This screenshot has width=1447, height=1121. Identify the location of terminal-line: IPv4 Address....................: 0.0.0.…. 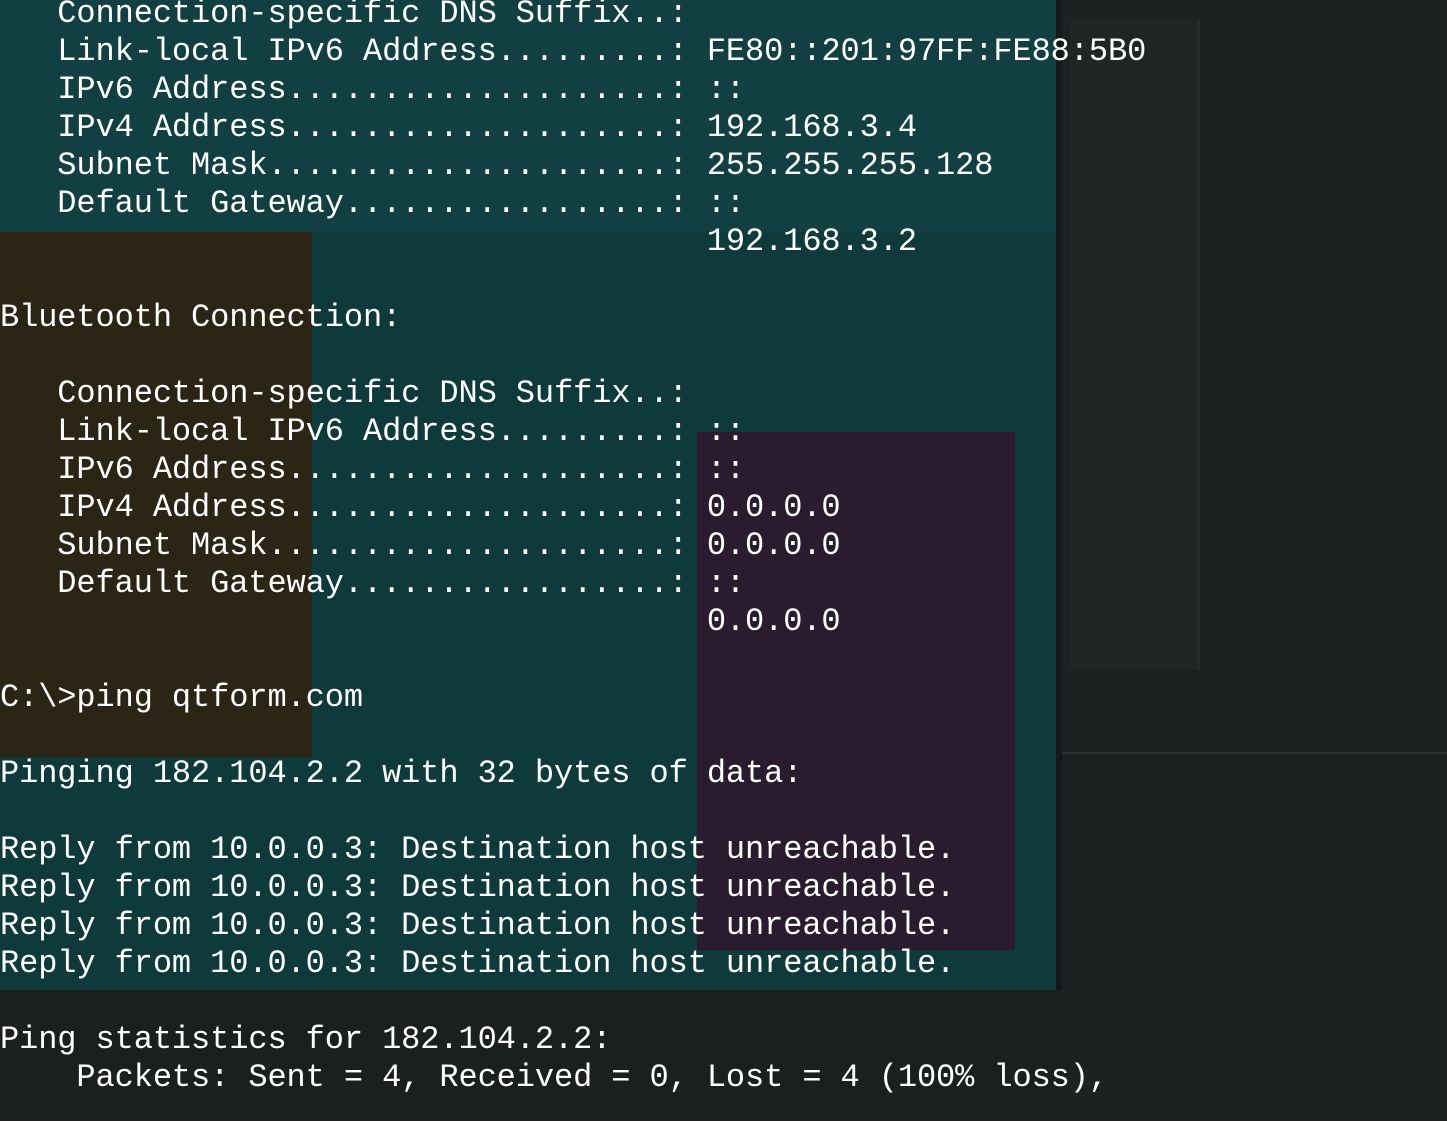
(420, 507).